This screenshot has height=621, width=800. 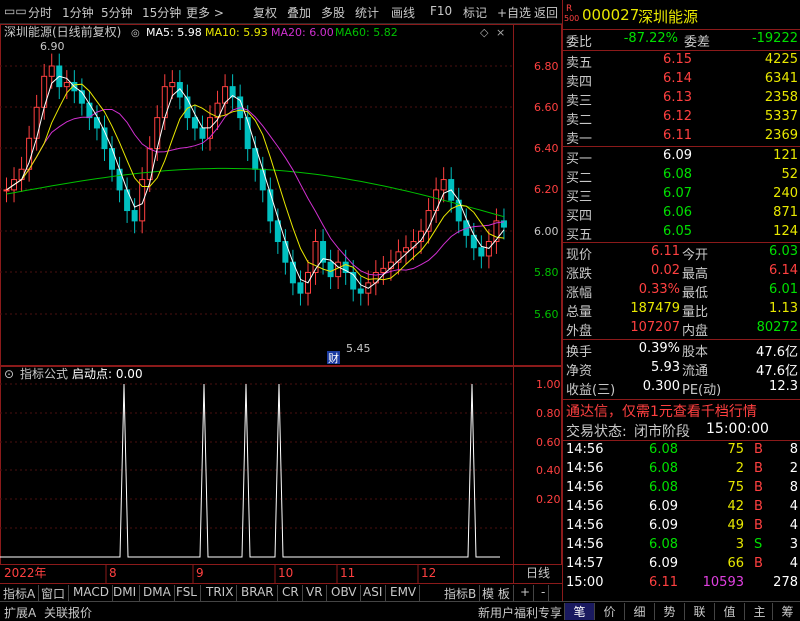 What do you see at coordinates (9, 374) in the screenshot?
I see `indicator-toggle-icon: ⊙` at bounding box center [9, 374].